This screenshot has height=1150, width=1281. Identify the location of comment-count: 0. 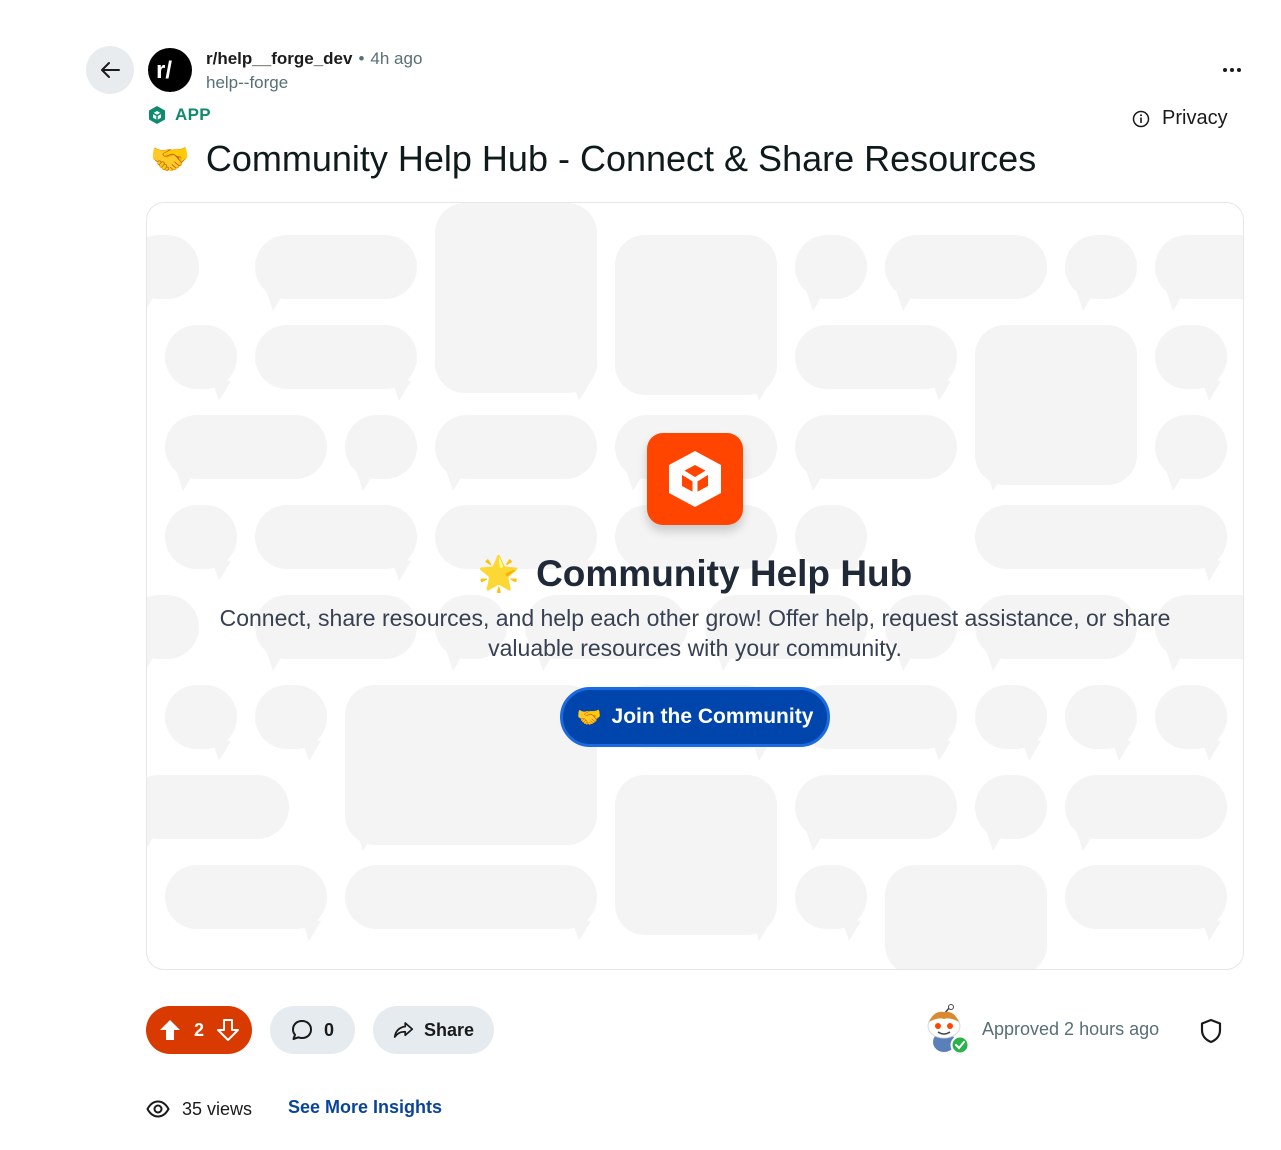
(329, 1029).